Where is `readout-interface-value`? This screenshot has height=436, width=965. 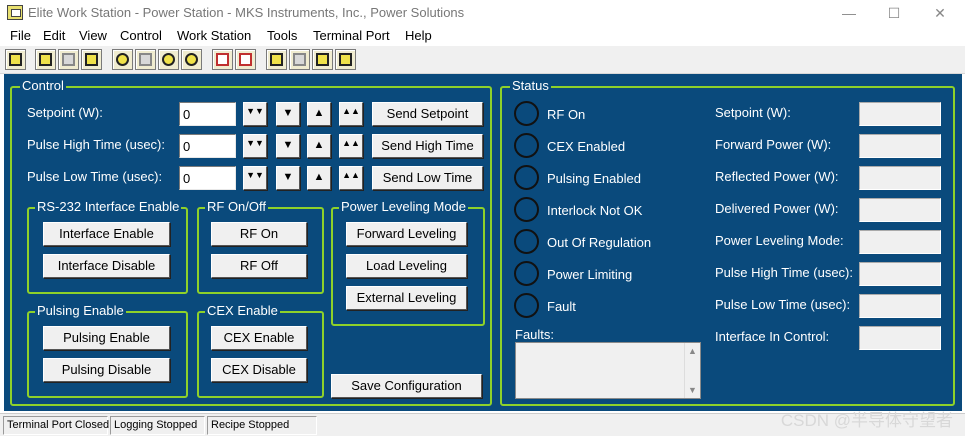 readout-interface-value is located at coordinates (900, 338).